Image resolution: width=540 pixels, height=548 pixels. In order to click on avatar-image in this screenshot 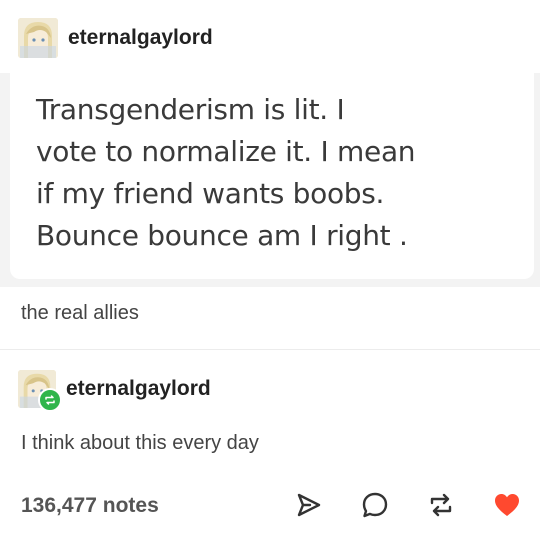, I will do `click(38, 38)`.